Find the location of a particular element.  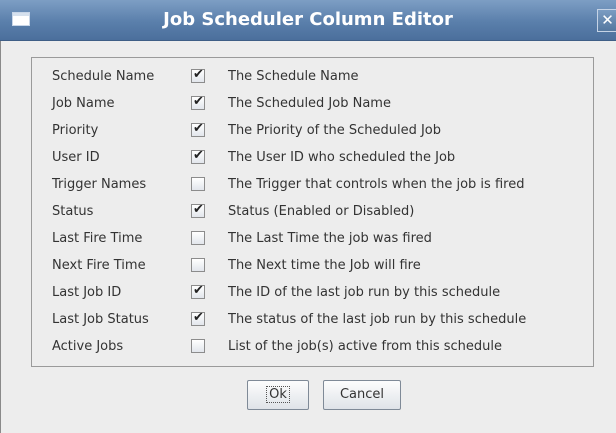

column-row-job-name: Job Name ✔ The Scheduled Job Name is located at coordinates (312, 104).